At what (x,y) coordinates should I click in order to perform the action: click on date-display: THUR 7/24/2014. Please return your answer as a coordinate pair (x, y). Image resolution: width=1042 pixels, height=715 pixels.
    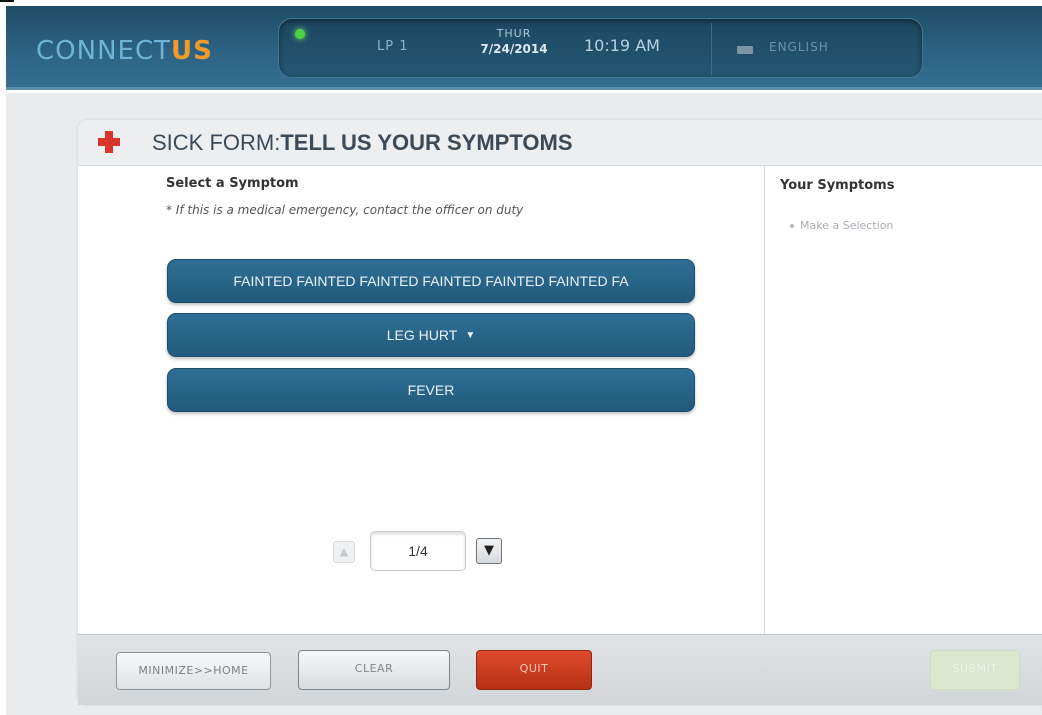
    Looking at the image, I should click on (514, 41).